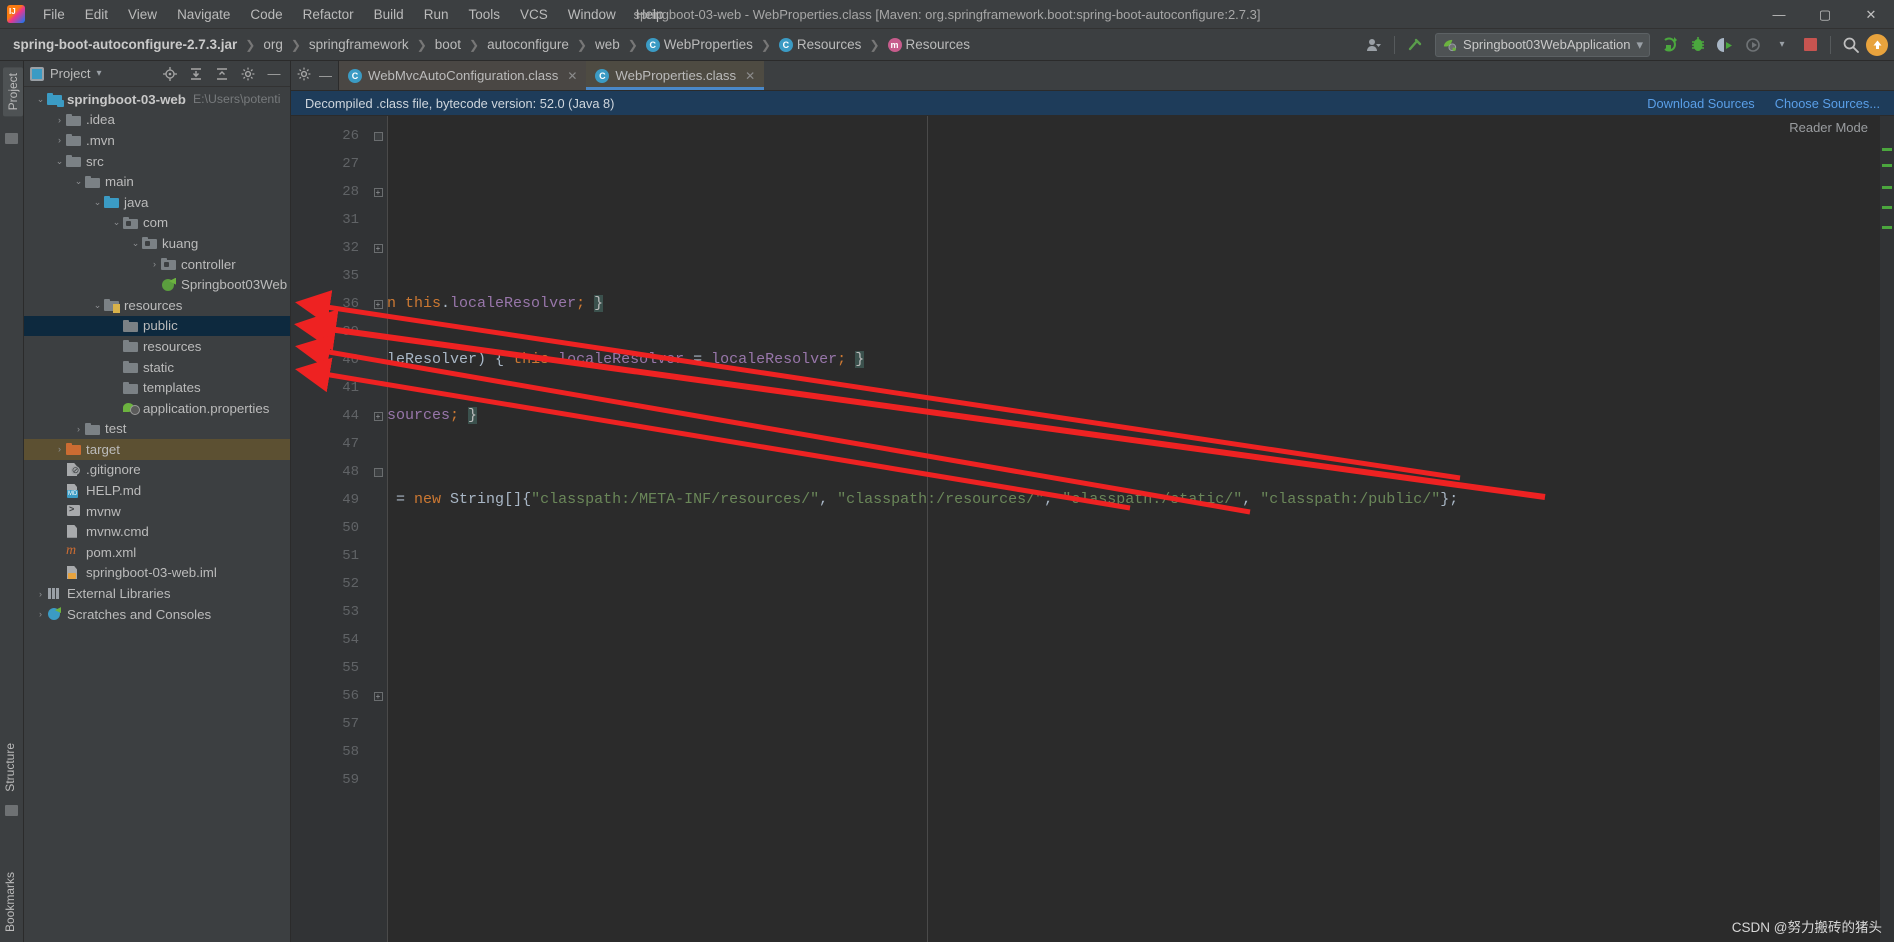 Image resolution: width=1894 pixels, height=942 pixels. Describe the element at coordinates (650, 14) in the screenshot. I see `menu-item-help: Help` at that location.